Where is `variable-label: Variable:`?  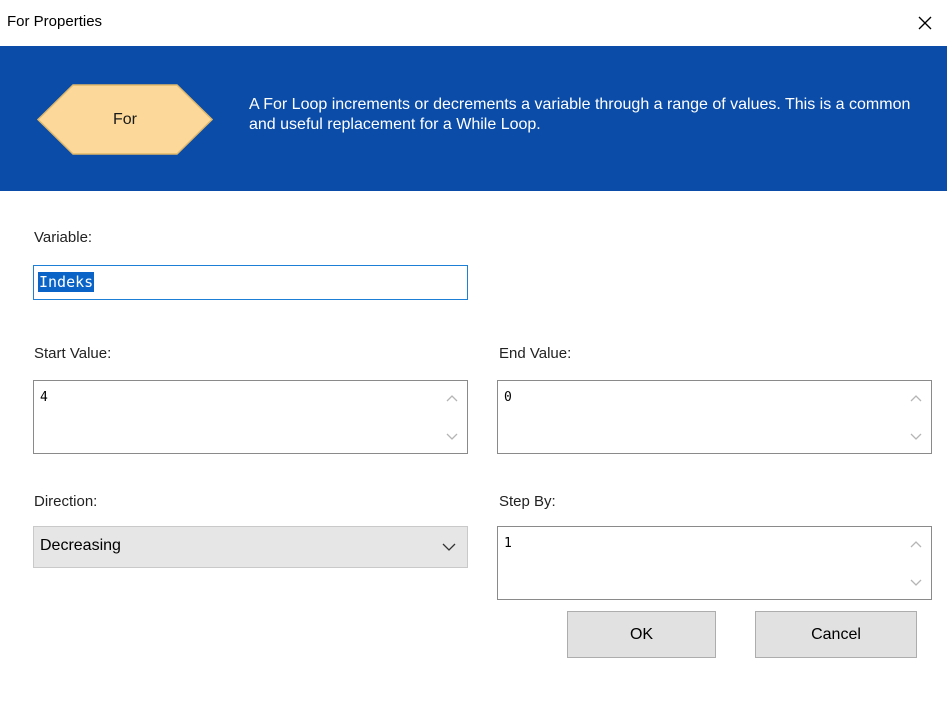
variable-label: Variable: is located at coordinates (63, 237).